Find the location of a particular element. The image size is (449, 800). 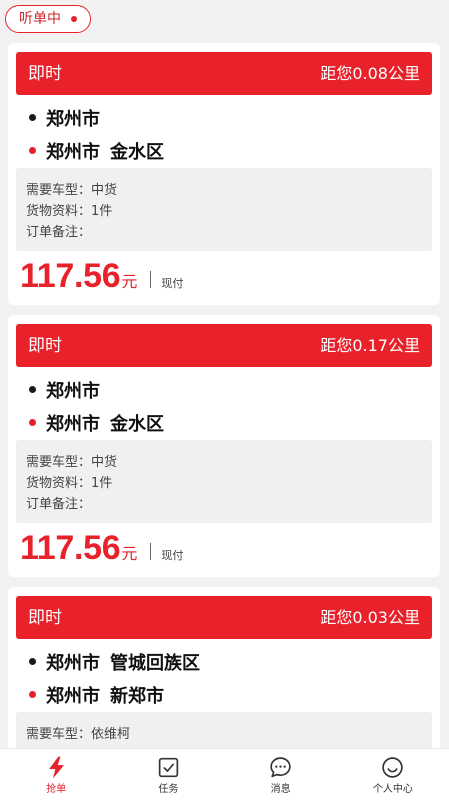

tab-profile: 个人中心 is located at coordinates (393, 774).